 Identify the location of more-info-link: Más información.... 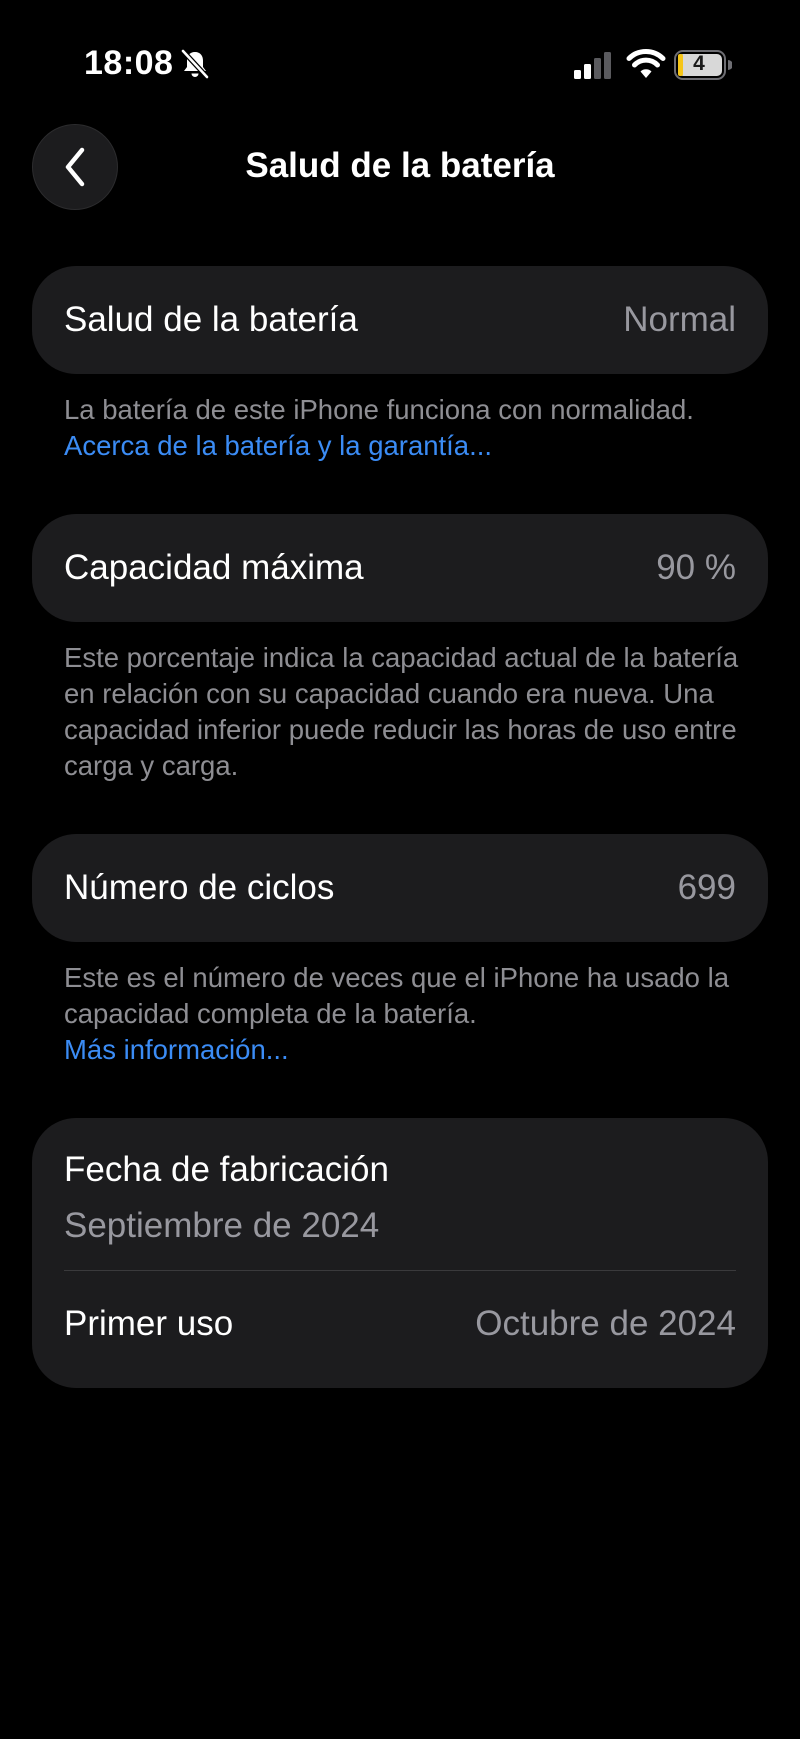
(176, 1049).